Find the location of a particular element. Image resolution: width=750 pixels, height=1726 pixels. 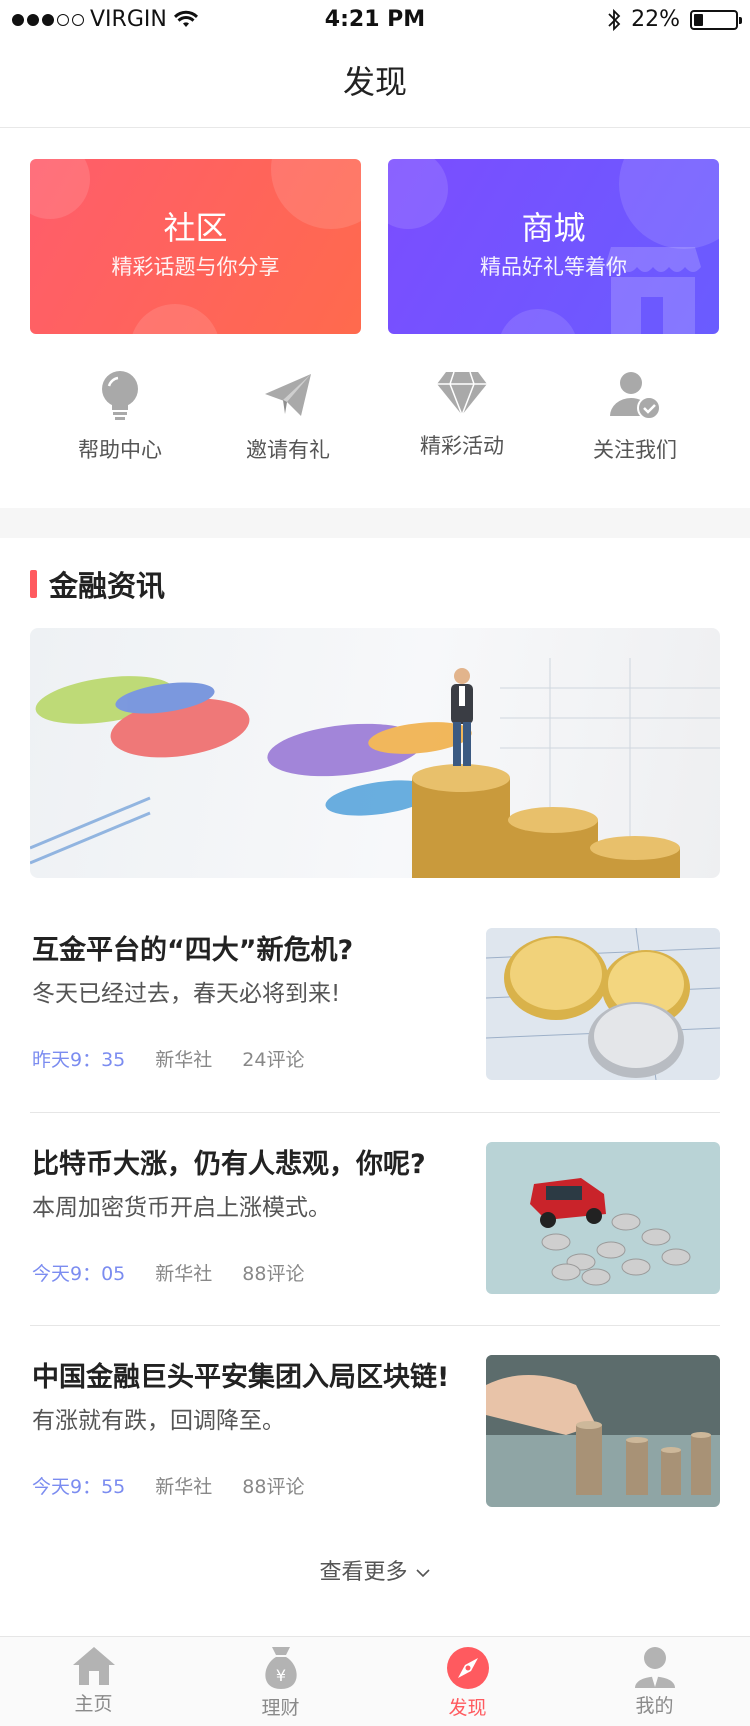

tab-home: 主页 is located at coordinates (93, 1680).